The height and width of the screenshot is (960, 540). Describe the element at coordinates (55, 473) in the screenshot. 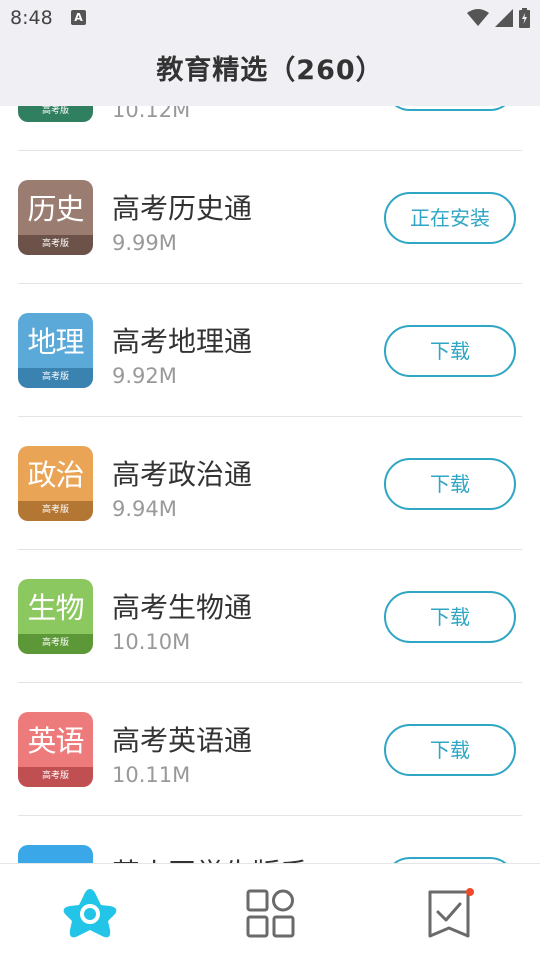

I see `app-icon-label: 政治` at that location.